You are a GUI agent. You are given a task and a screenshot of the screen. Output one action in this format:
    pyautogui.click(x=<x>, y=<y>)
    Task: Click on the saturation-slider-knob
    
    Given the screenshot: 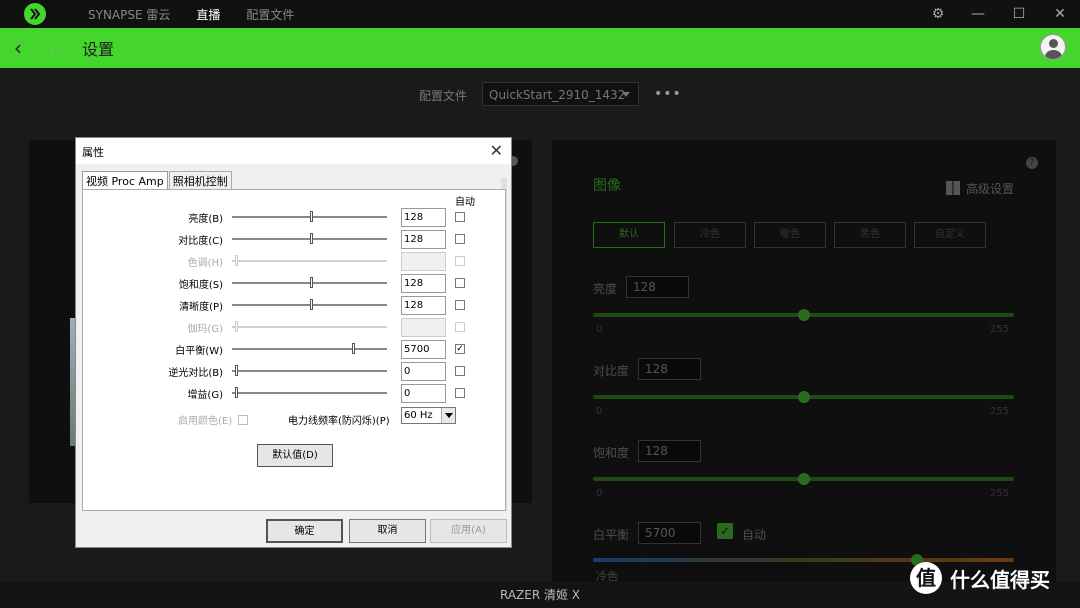 What is the action you would take?
    pyautogui.click(x=804, y=479)
    